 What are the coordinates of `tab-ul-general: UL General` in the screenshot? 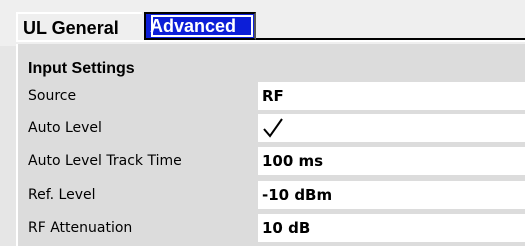 It's located at (79, 26).